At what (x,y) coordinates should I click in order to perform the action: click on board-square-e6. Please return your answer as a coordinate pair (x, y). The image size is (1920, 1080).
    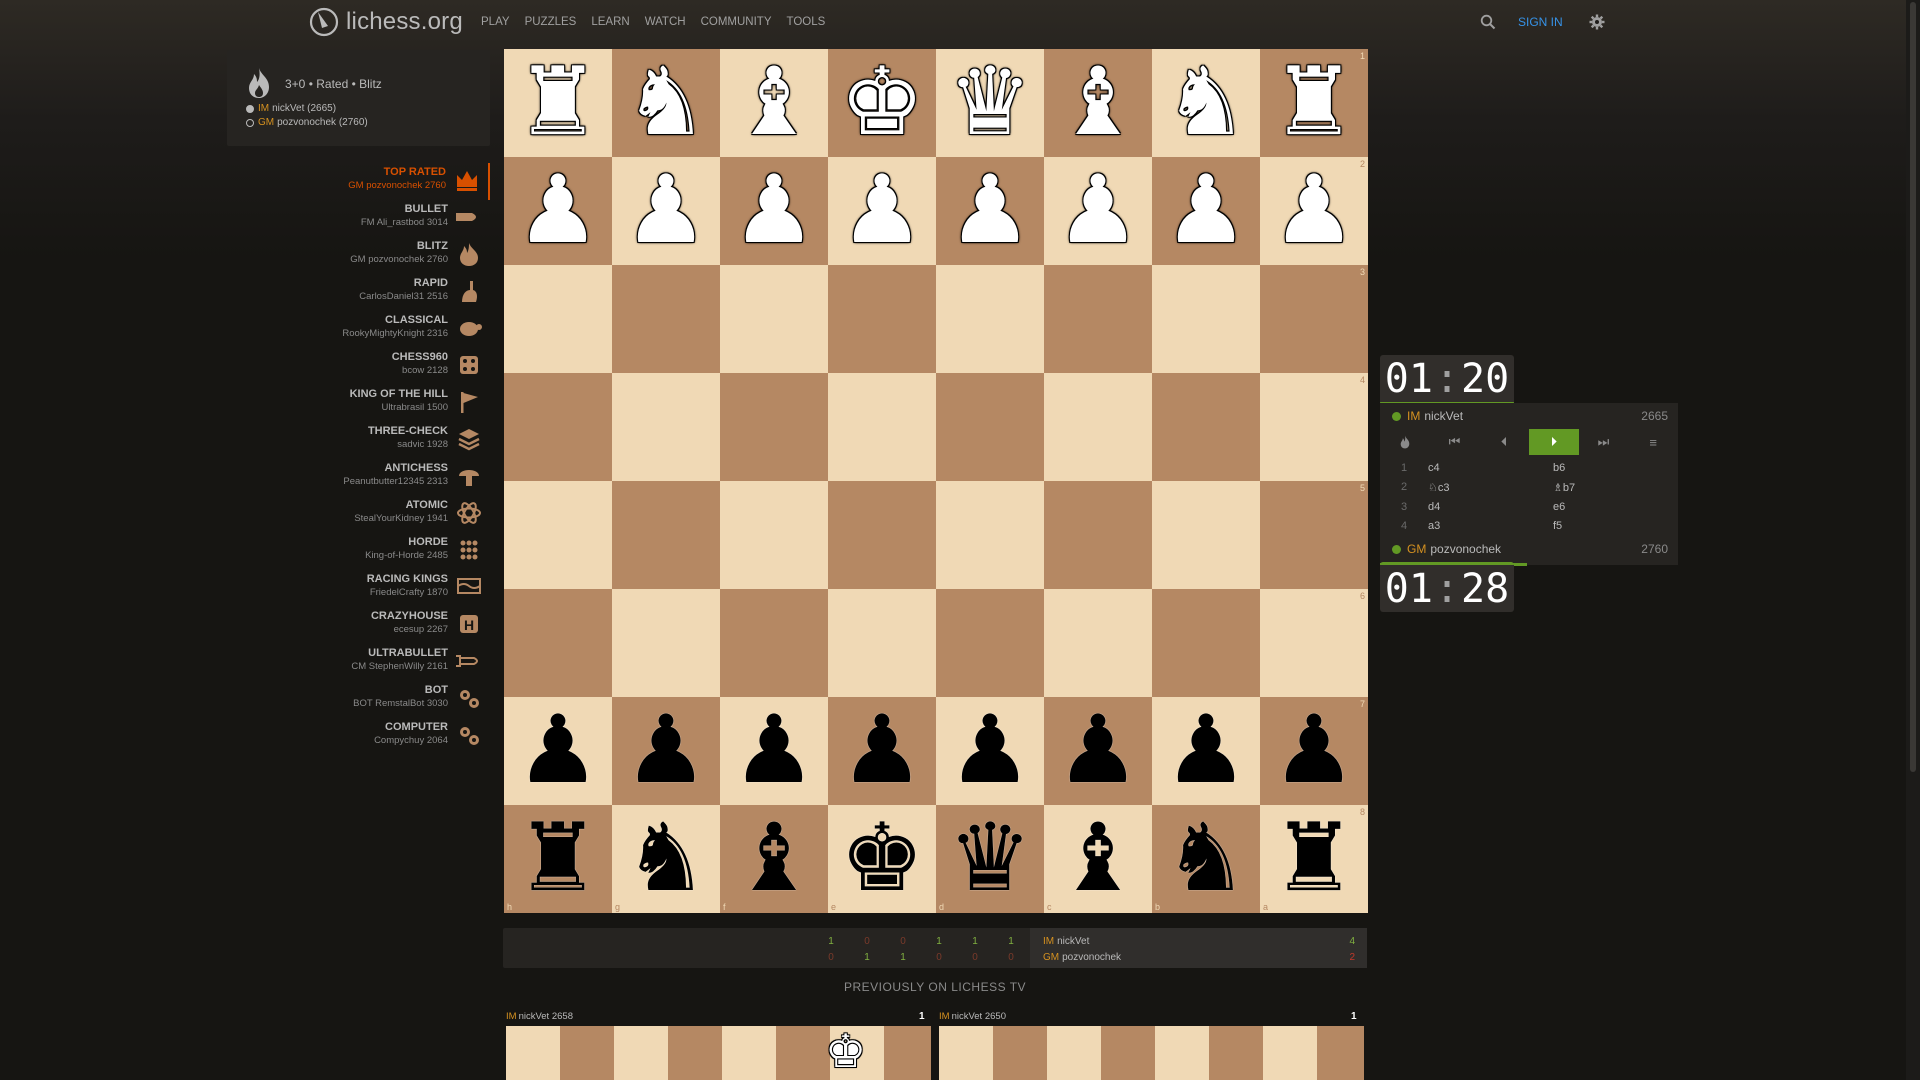
    Looking at the image, I should click on (882, 643).